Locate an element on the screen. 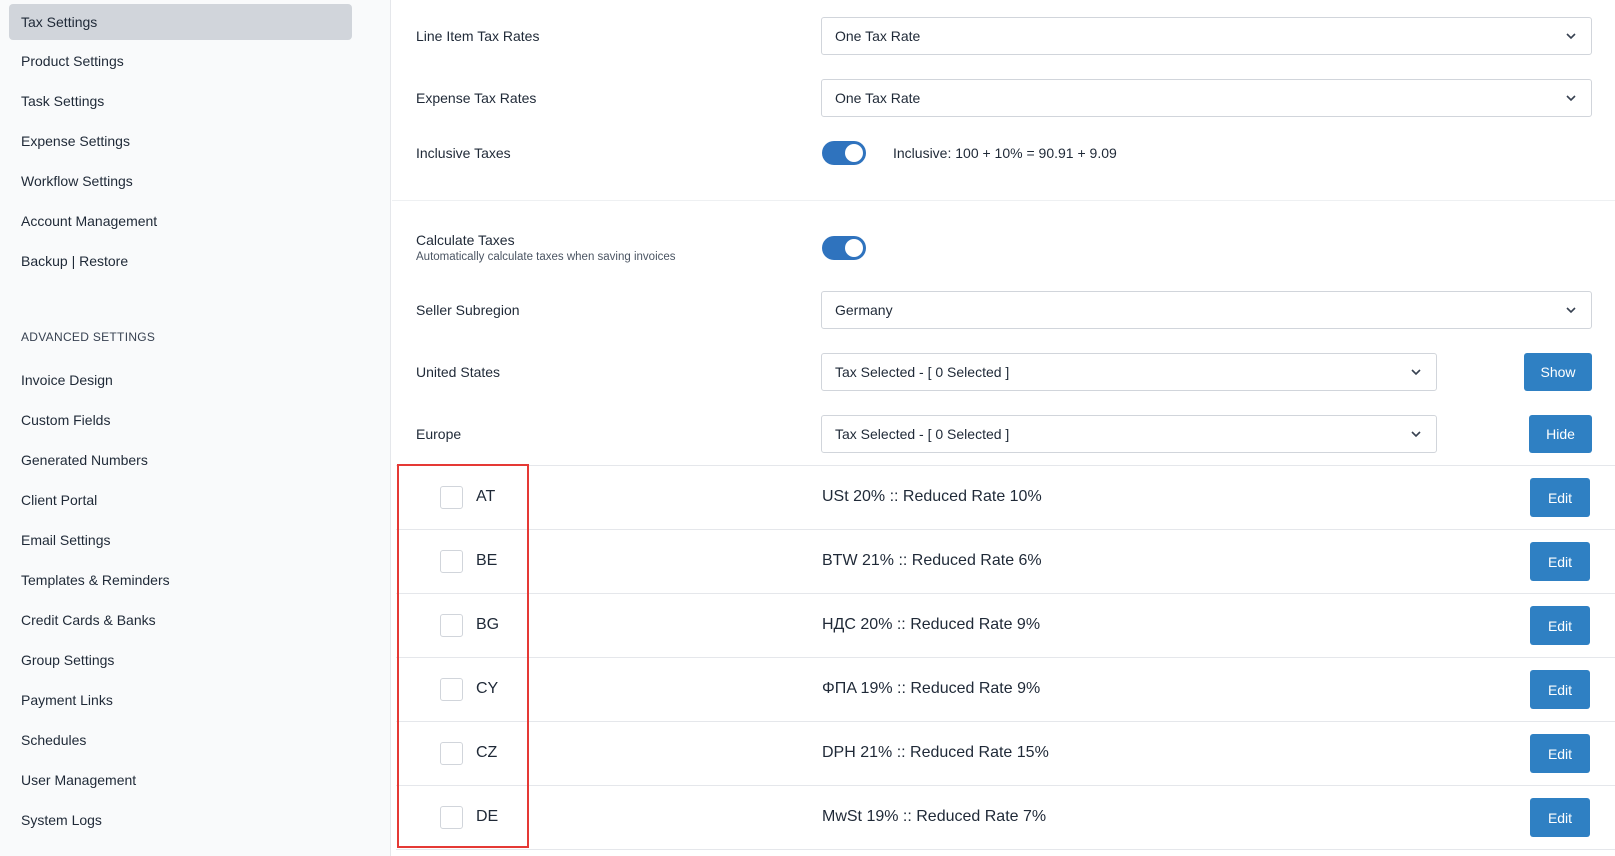  country-code: CZ is located at coordinates (487, 752).